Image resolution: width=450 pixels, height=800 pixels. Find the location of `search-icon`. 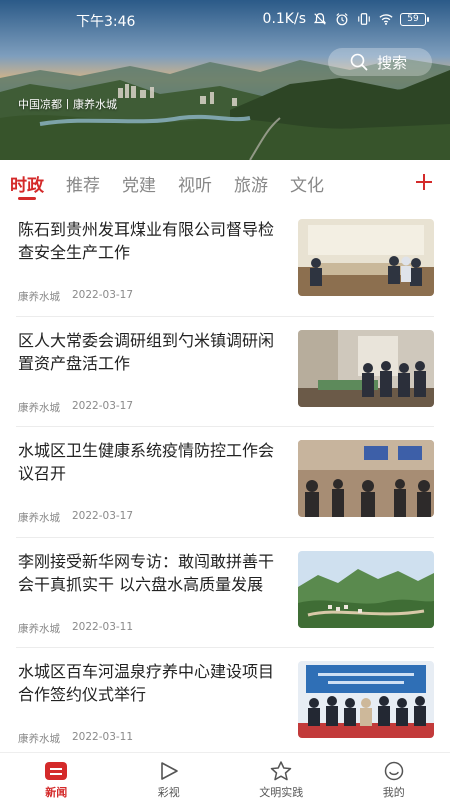

search-icon is located at coordinates (359, 62).